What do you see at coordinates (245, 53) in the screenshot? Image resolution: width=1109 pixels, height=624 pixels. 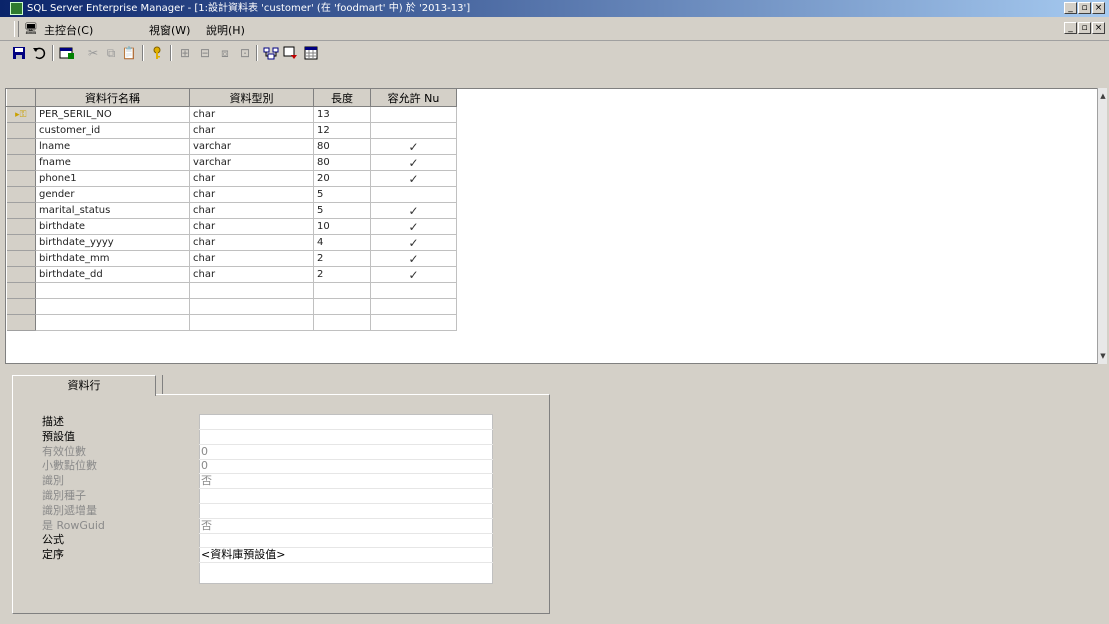 I see `indexes-icon: ⊡` at bounding box center [245, 53].